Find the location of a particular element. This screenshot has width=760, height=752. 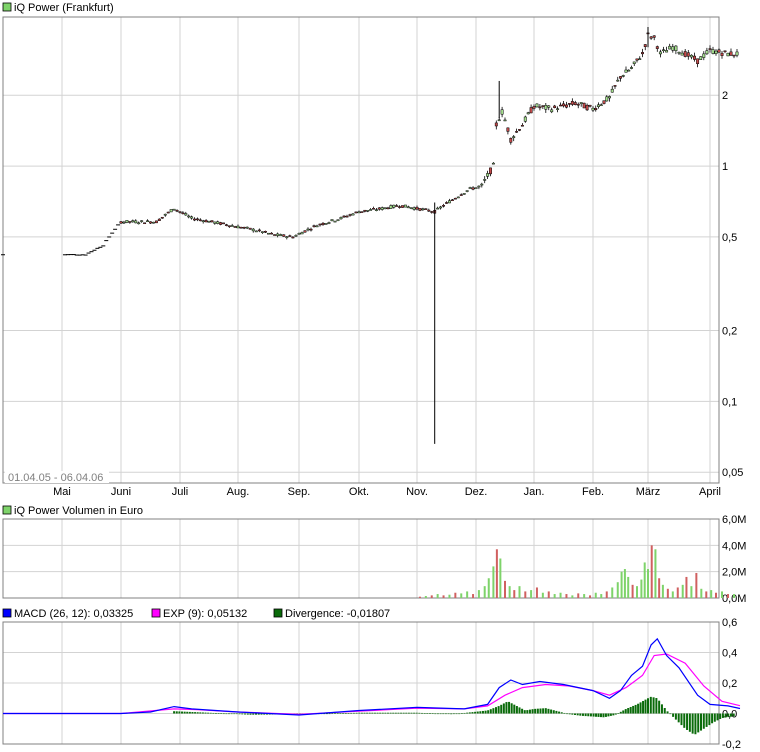

volume-chart-title: iQ Power Volumen in Euro is located at coordinates (78, 511).